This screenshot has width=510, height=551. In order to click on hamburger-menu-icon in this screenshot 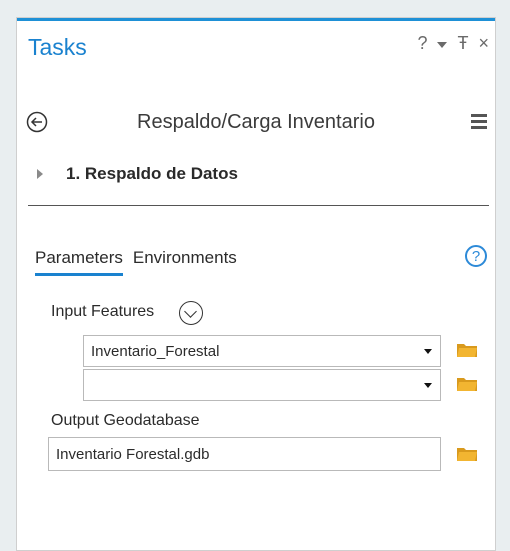, I will do `click(479, 122)`.